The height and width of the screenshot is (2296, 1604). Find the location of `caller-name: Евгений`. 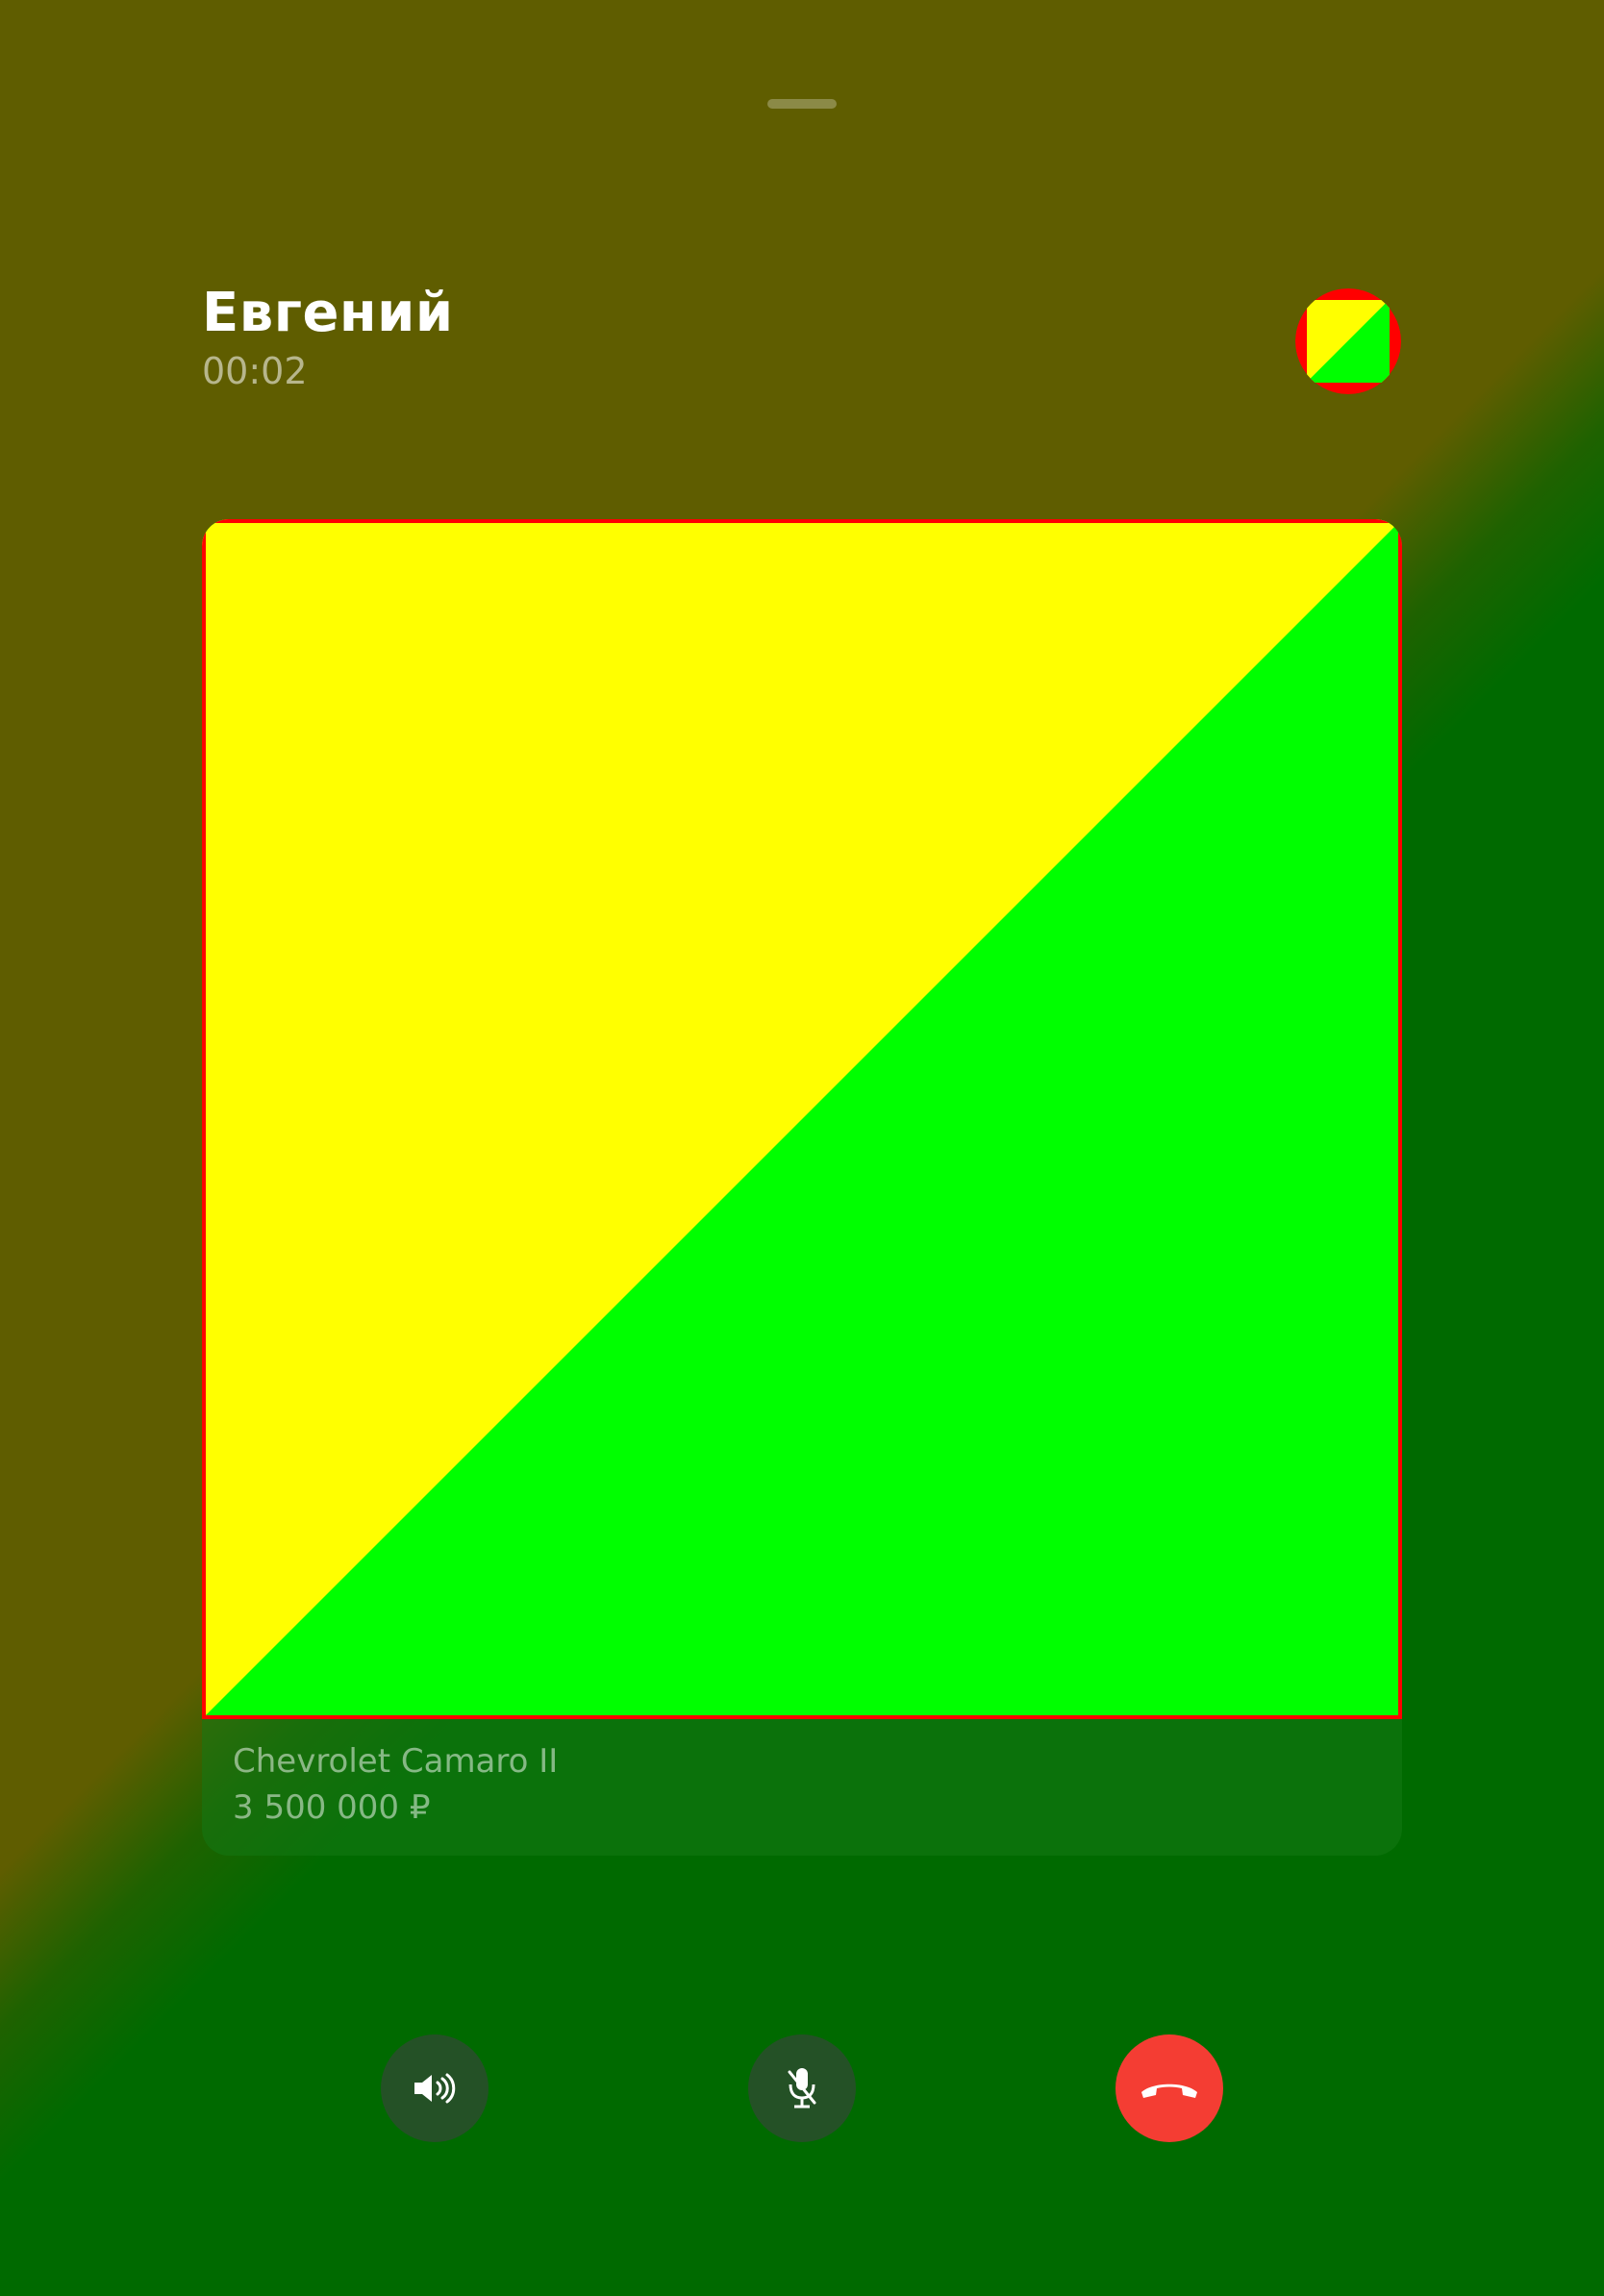

caller-name: Евгений is located at coordinates (328, 313).